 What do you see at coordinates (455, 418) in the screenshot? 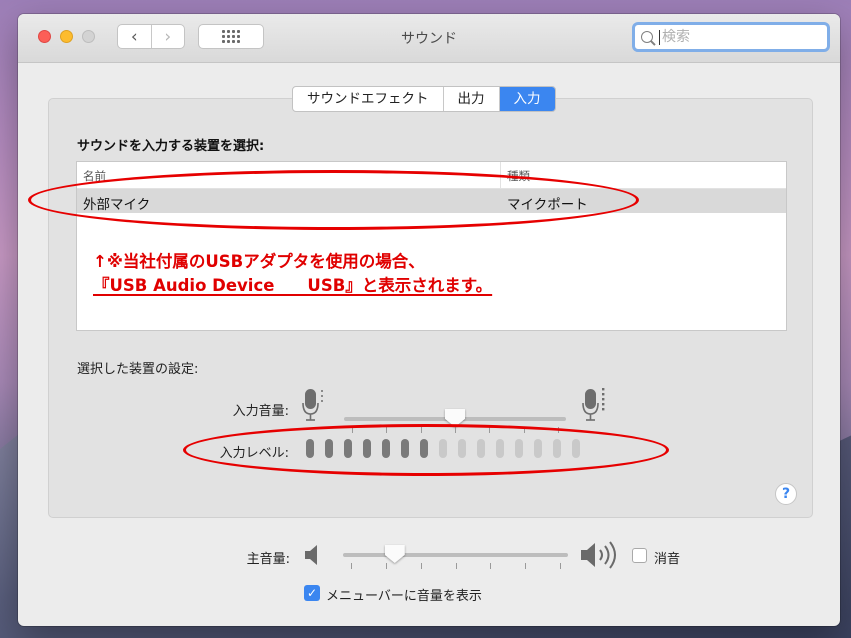
I see `input-volume-knob` at bounding box center [455, 418].